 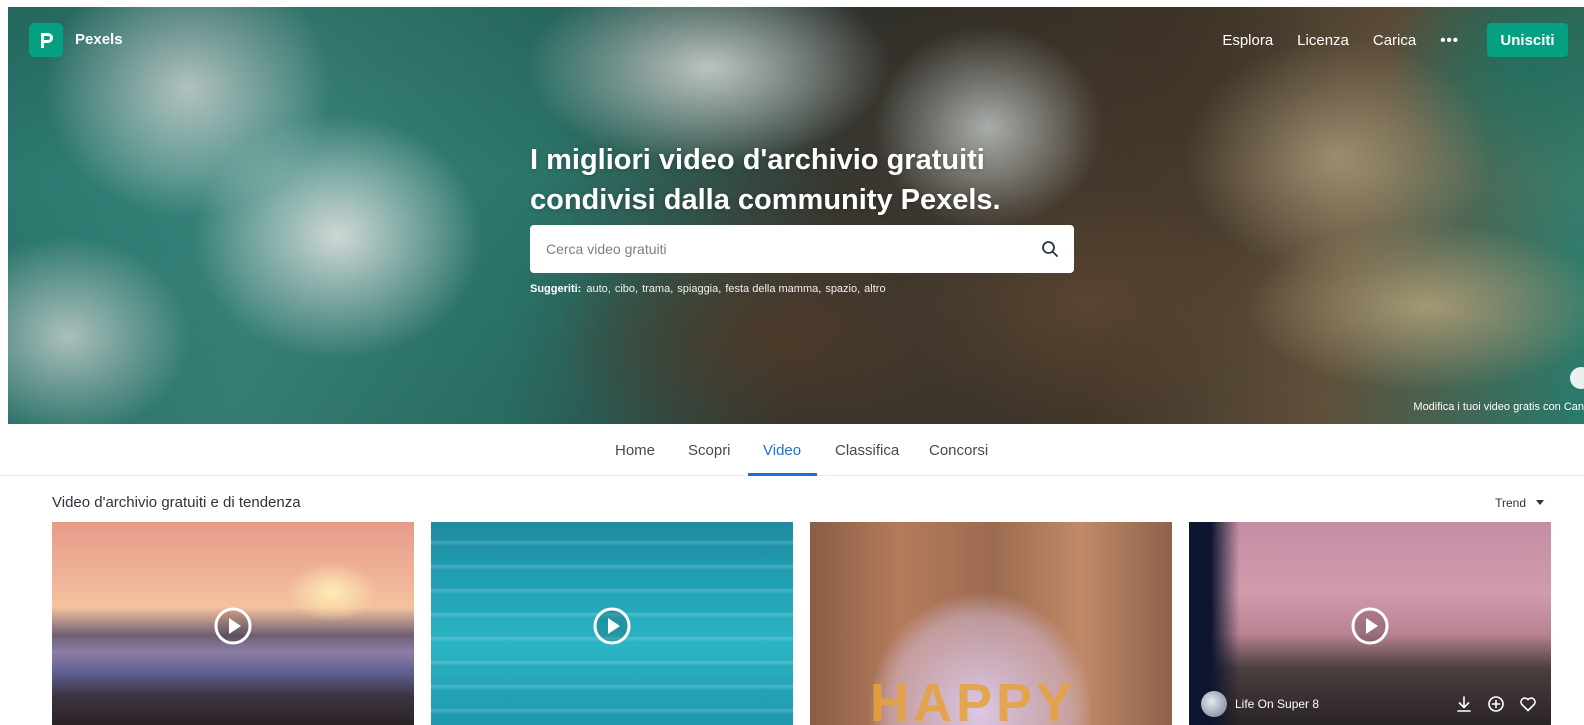 I want to click on nav-upload: Carica, so click(x=1394, y=40).